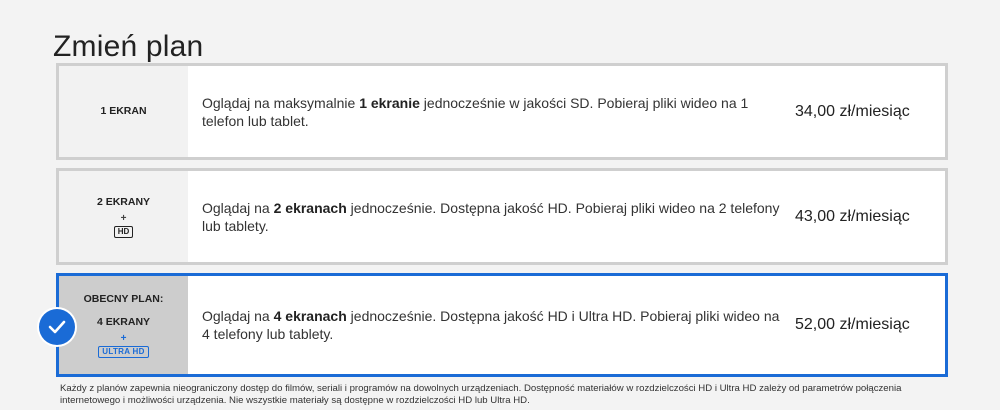  What do you see at coordinates (310, 316) in the screenshot?
I see `plan-desc-bold: 4 ekranach` at bounding box center [310, 316].